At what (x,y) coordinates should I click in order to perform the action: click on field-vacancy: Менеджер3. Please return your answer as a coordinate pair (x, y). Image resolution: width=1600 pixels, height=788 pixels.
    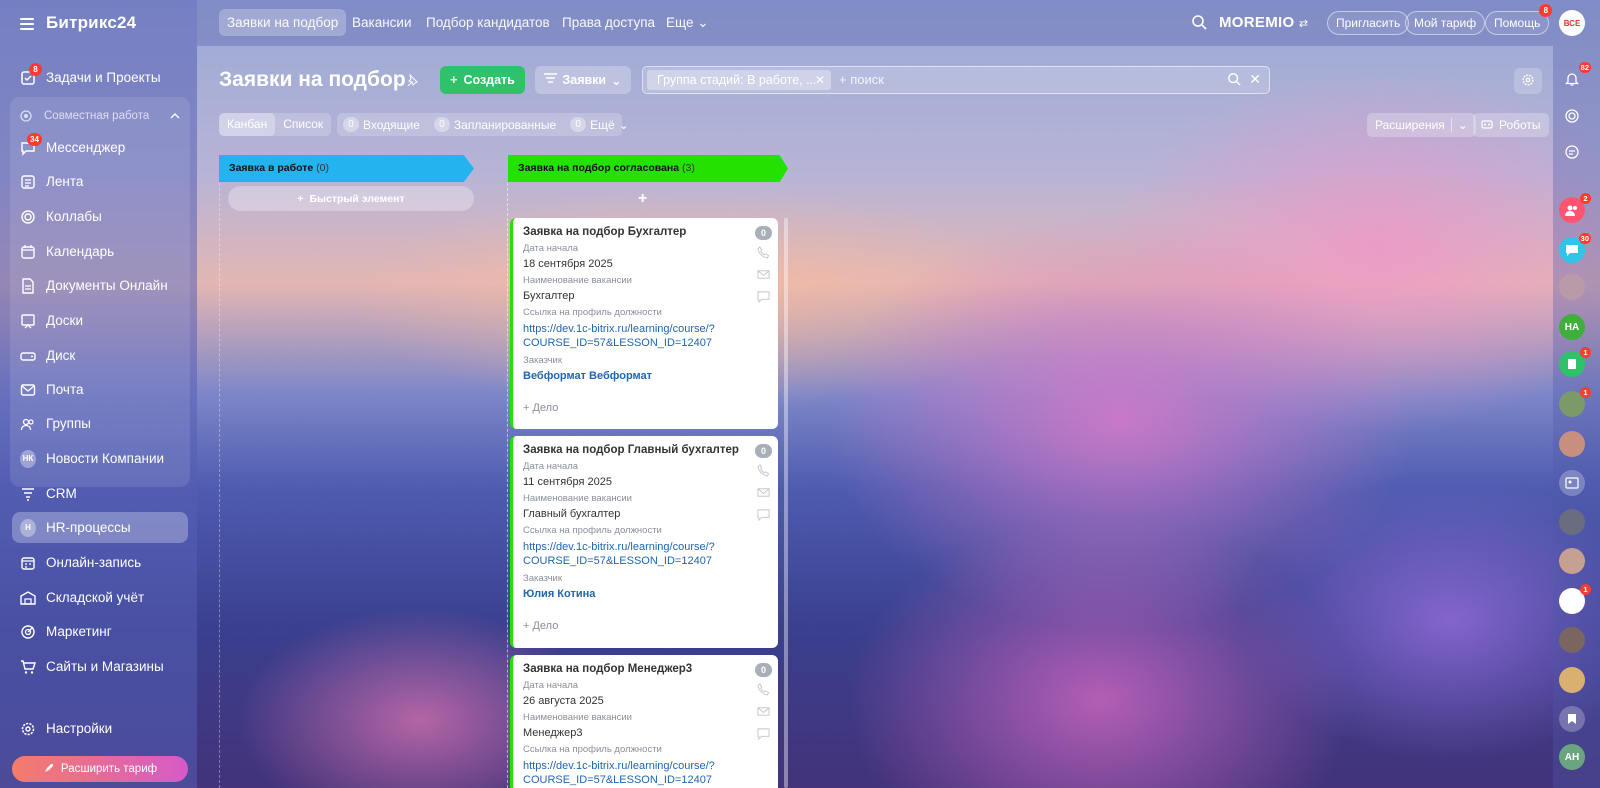
    Looking at the image, I should click on (553, 733).